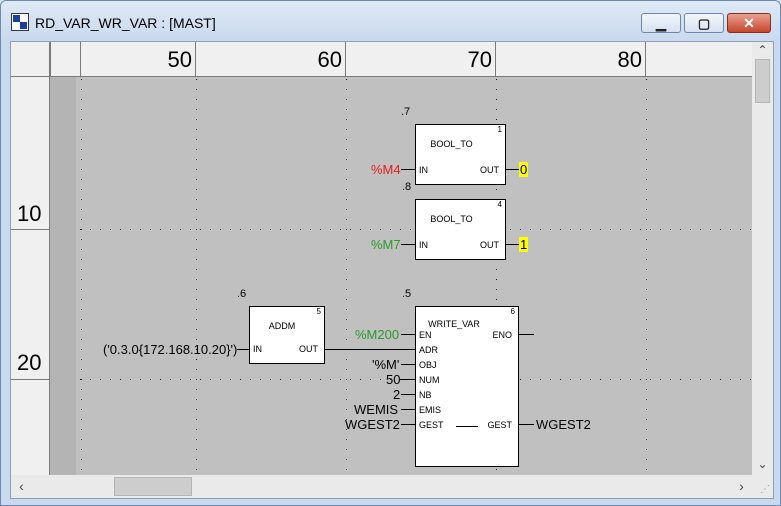 This screenshot has width=781, height=506. Describe the element at coordinates (318, 311) in the screenshot. I see `block-instance-number: 5` at that location.